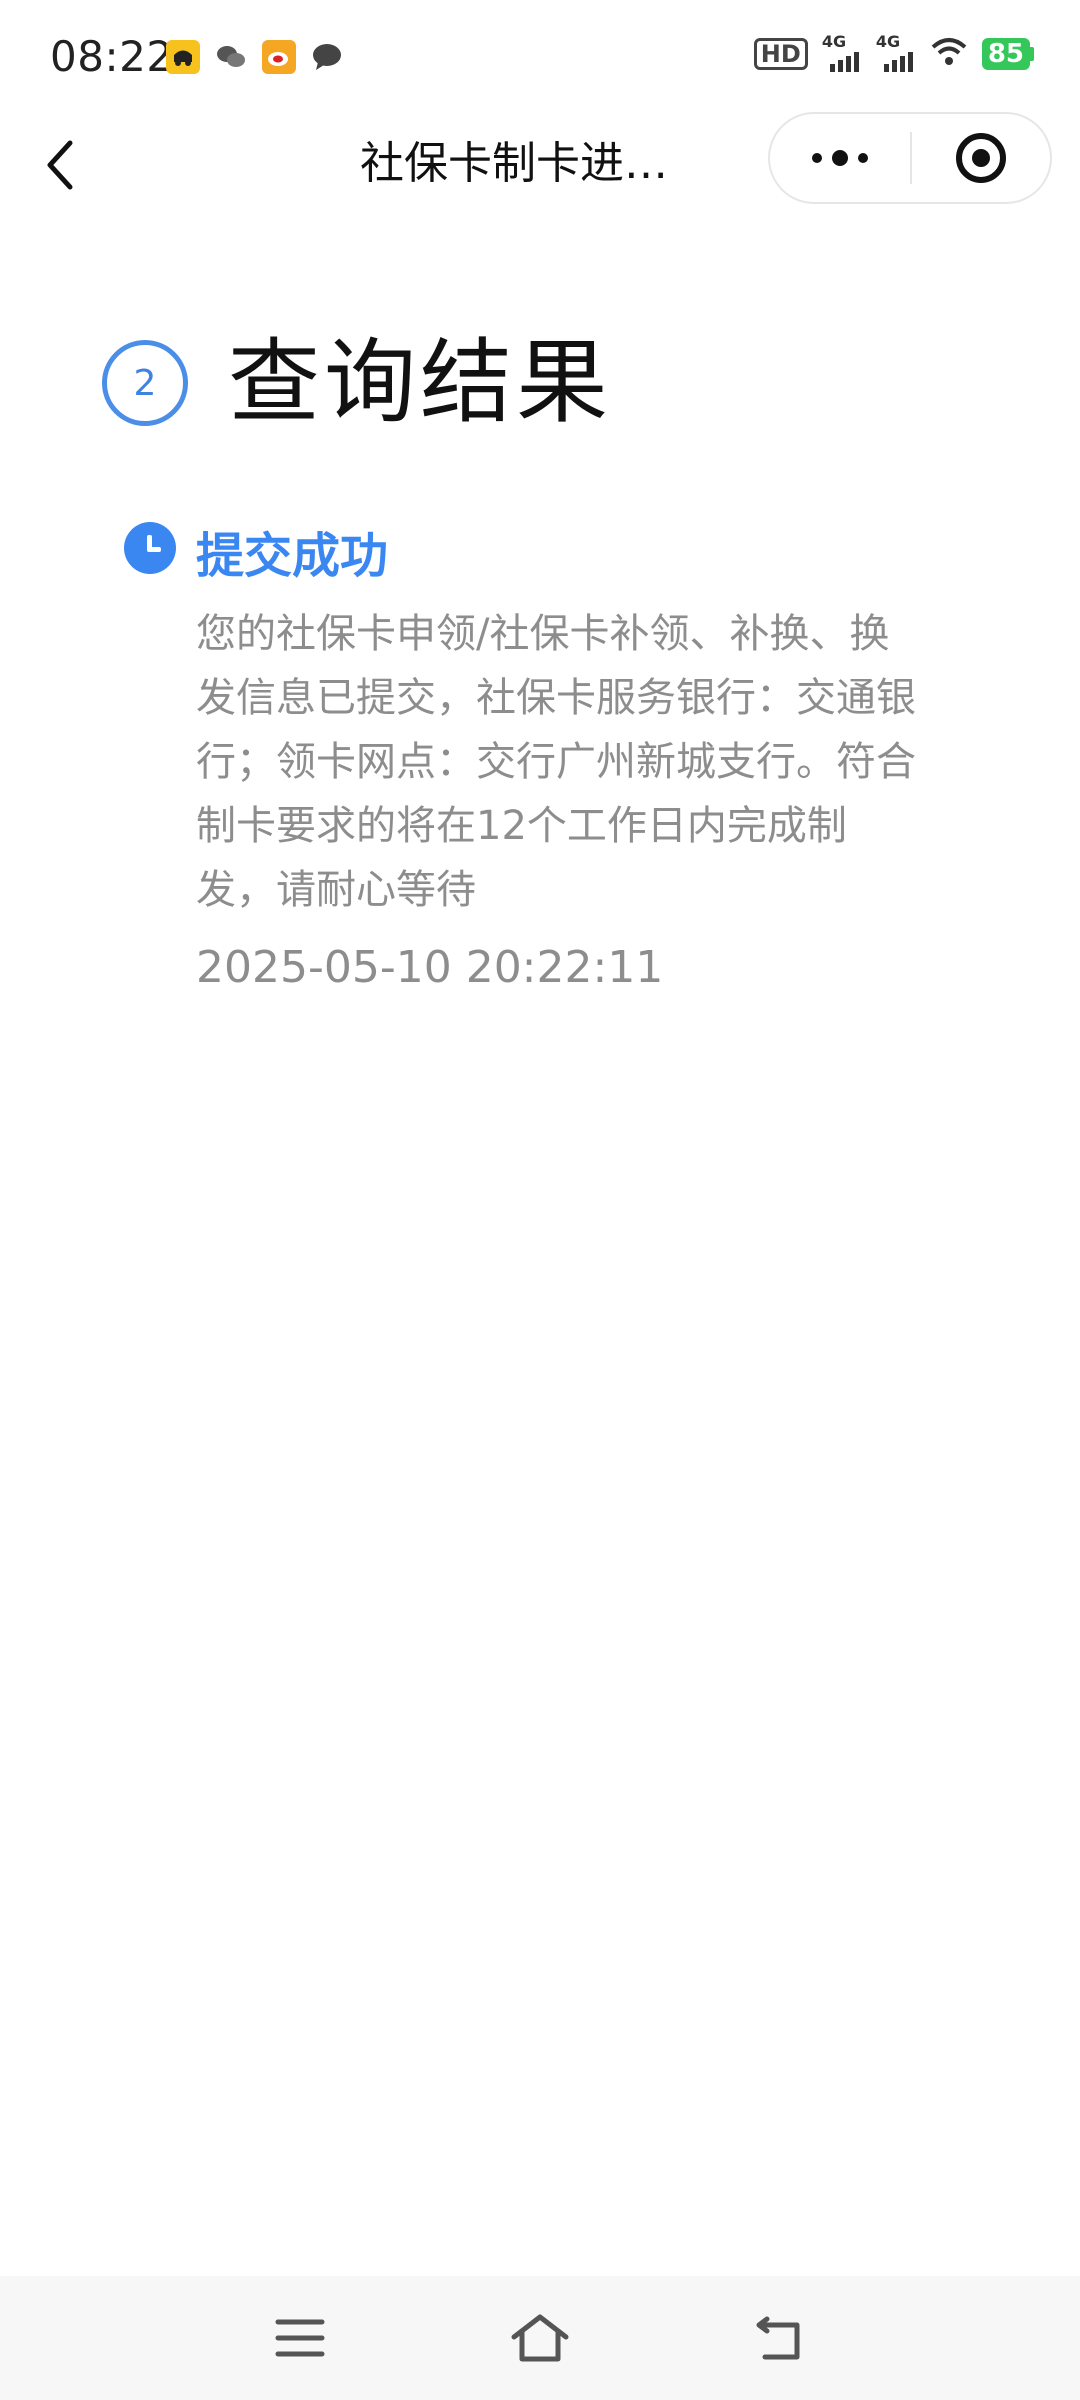 The height and width of the screenshot is (2400, 1080). I want to click on battery-level: 85, so click(1005, 54).